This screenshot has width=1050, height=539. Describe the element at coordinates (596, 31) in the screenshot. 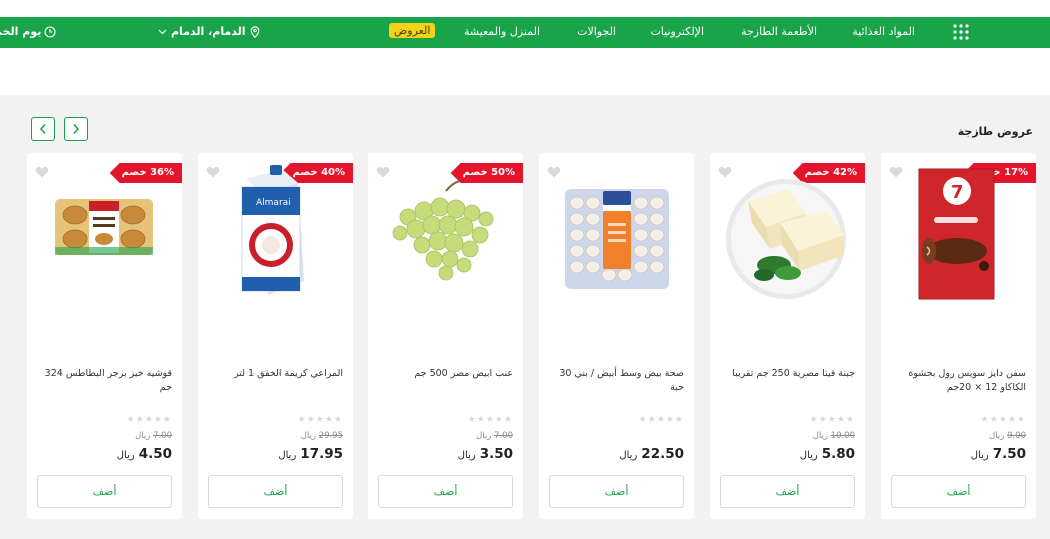

I see `nav-item-mobiles: الجوالات` at that location.